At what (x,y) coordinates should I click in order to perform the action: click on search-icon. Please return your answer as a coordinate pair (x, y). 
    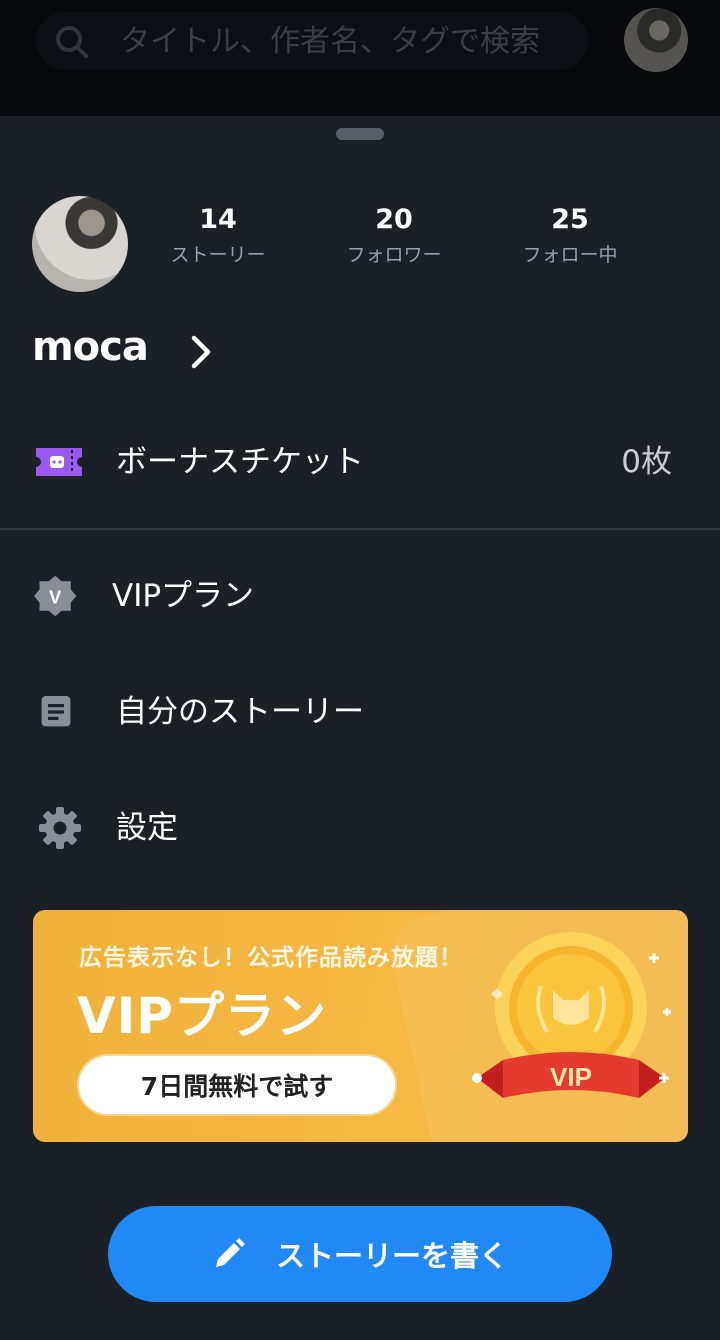
    Looking at the image, I should click on (72, 42).